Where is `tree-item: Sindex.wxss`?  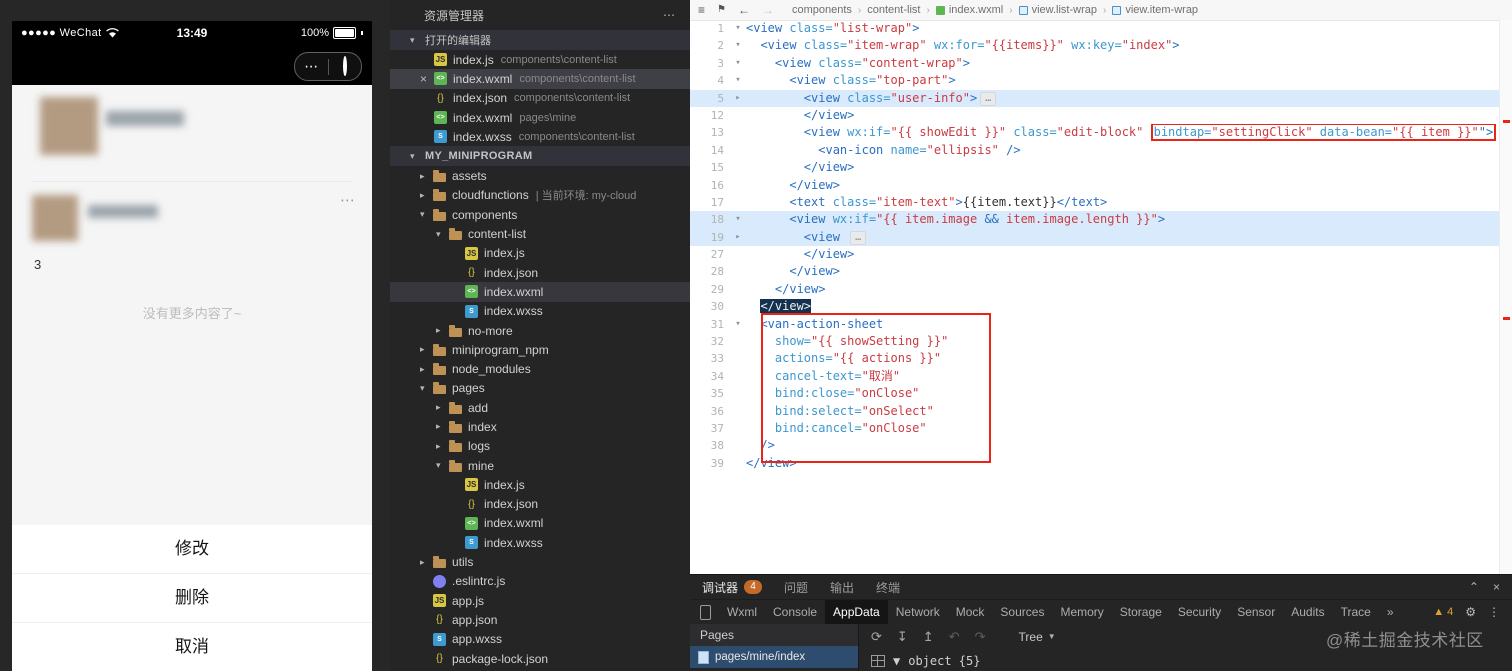
tree-item: Sindex.wxss is located at coordinates (540, 311).